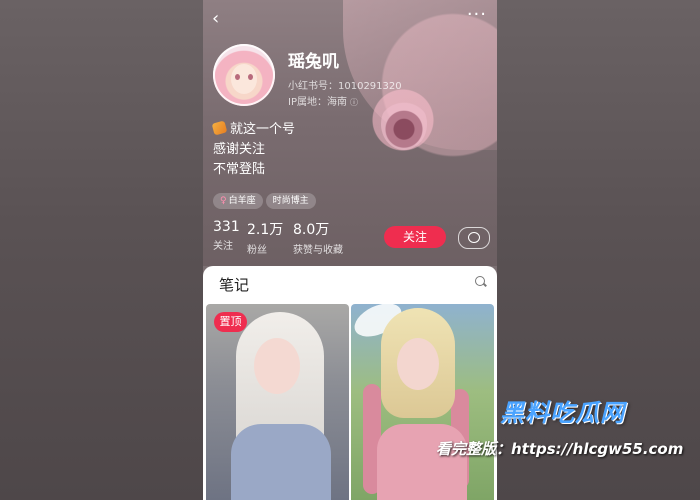 Image resolution: width=700 pixels, height=500 pixels. Describe the element at coordinates (317, 102) in the screenshot. I see `ip-location-text: IP属地：海南` at that location.